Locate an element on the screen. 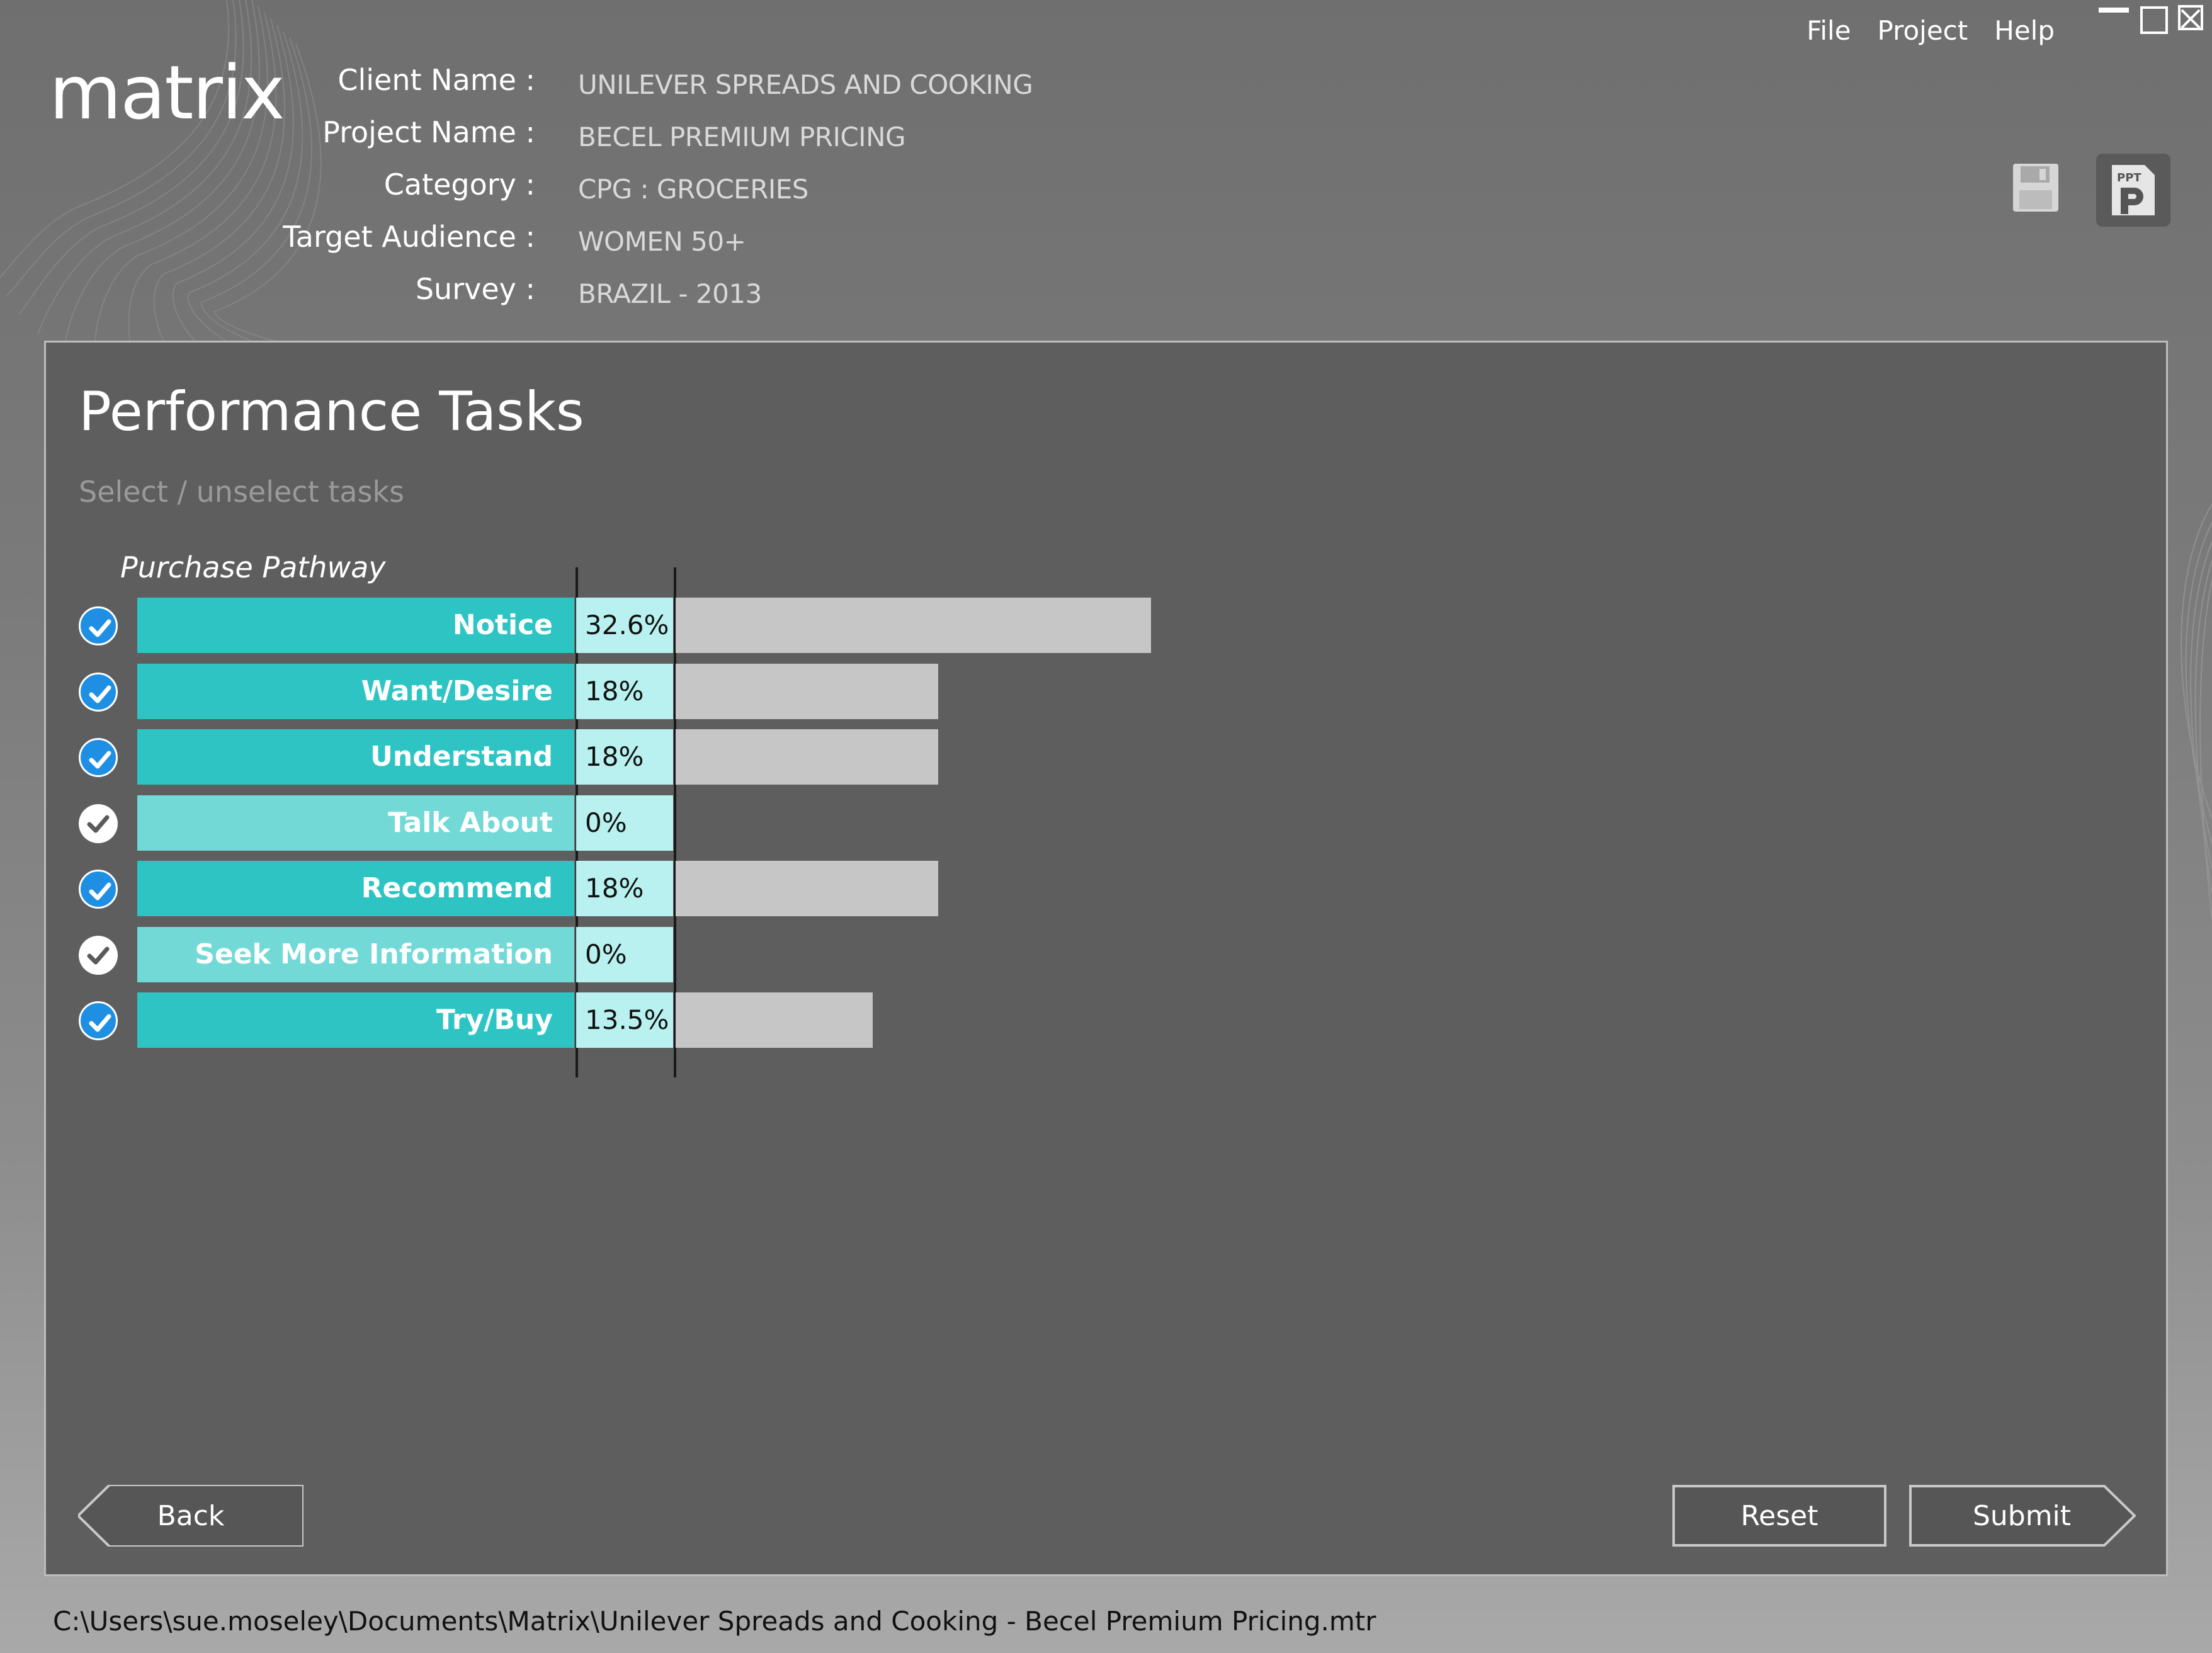  menu-help: Help is located at coordinates (2024, 30).